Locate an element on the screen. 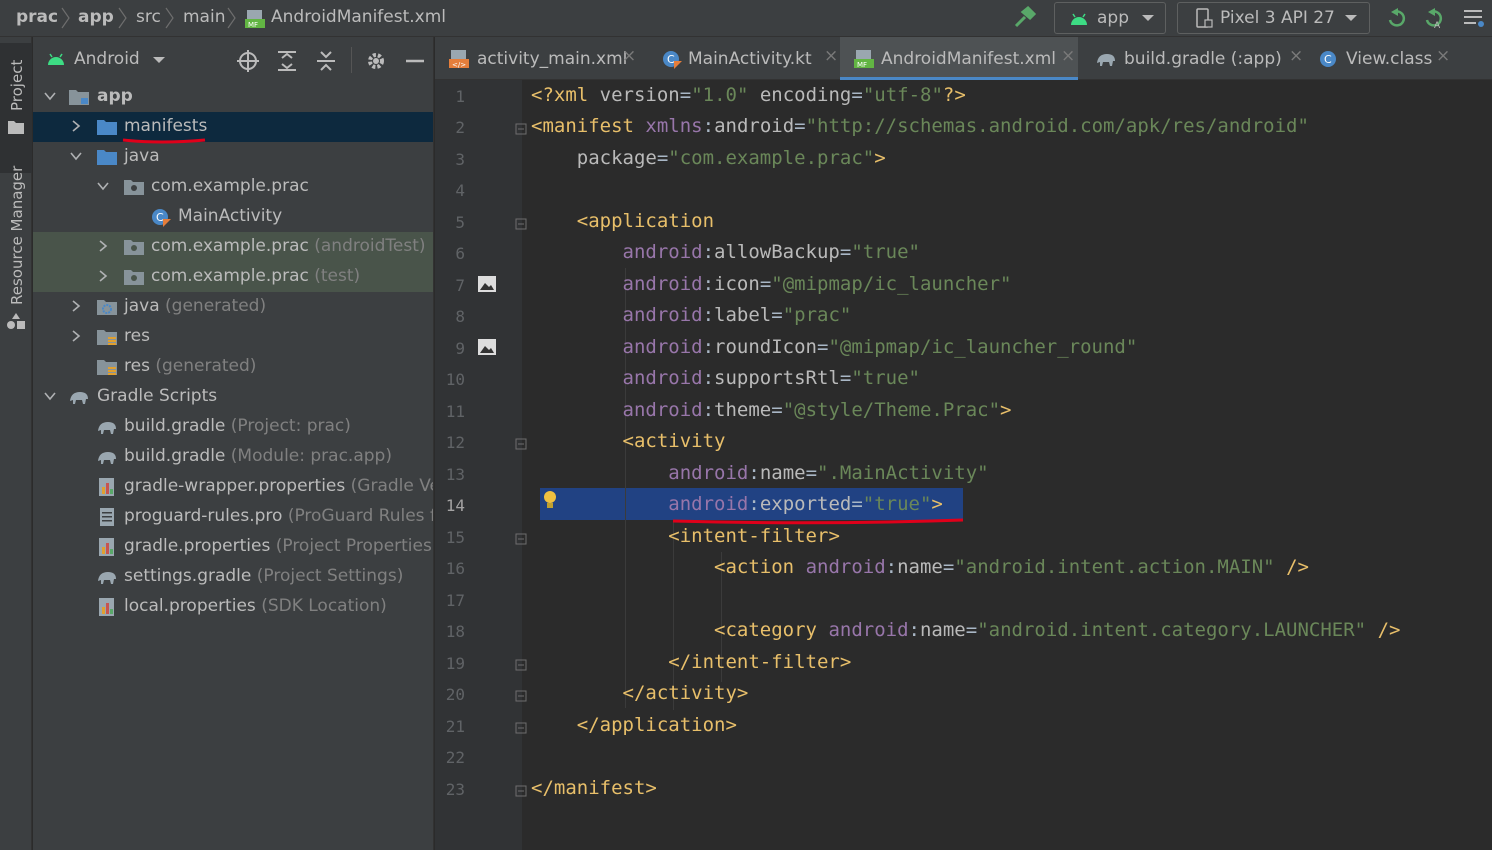 The width and height of the screenshot is (1492, 850). code-line: android:supportsRtl="true" is located at coordinates (725, 378).